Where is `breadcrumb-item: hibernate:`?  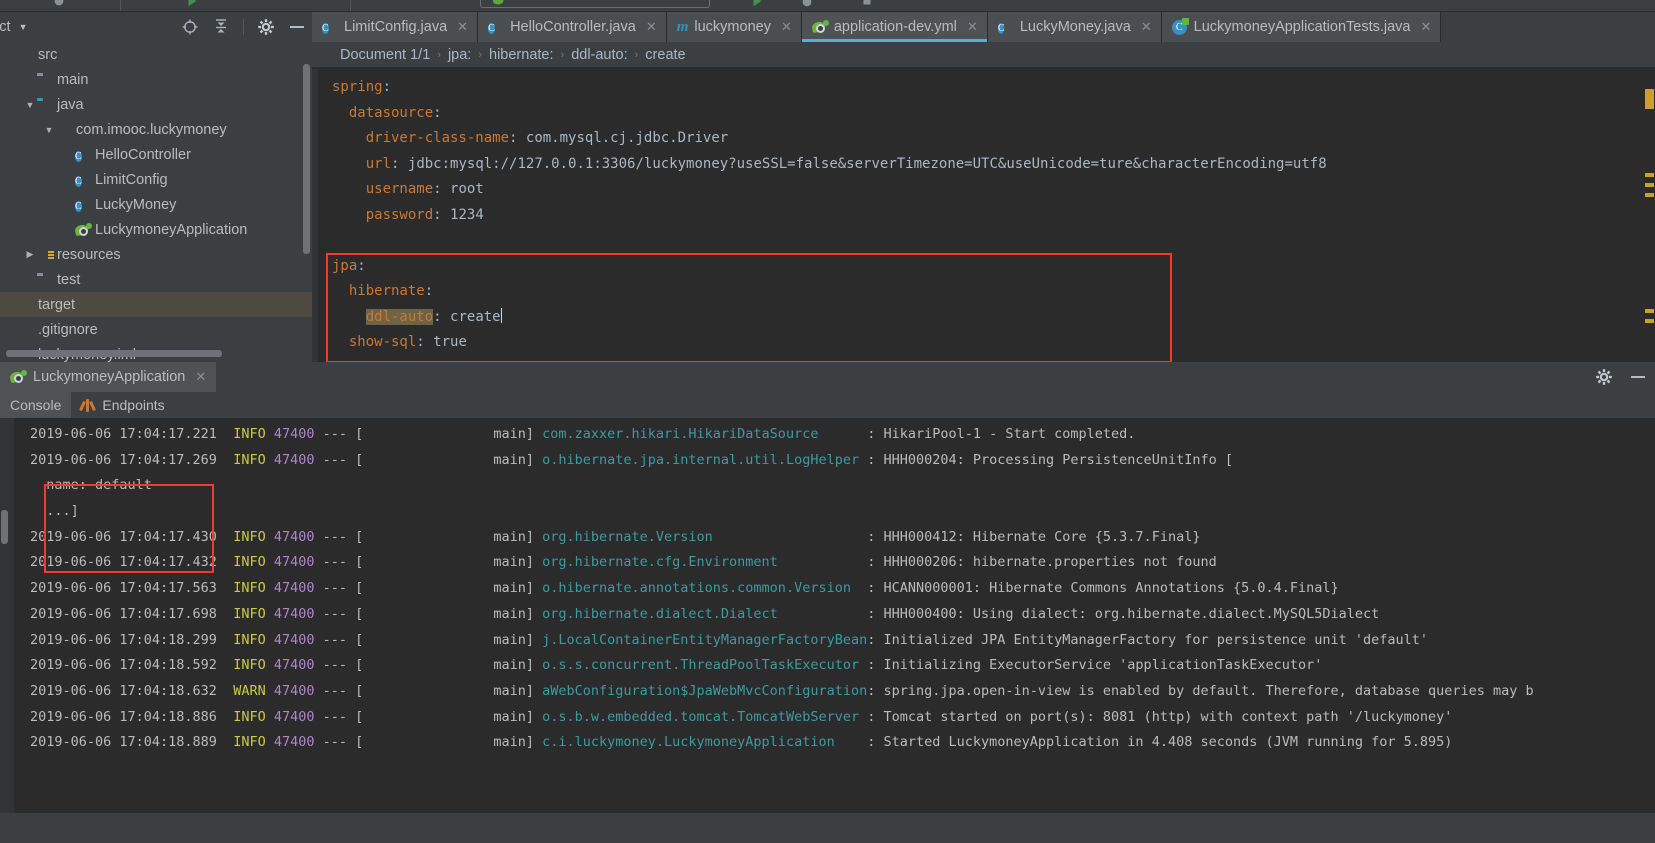 breadcrumb-item: hibernate: is located at coordinates (521, 55).